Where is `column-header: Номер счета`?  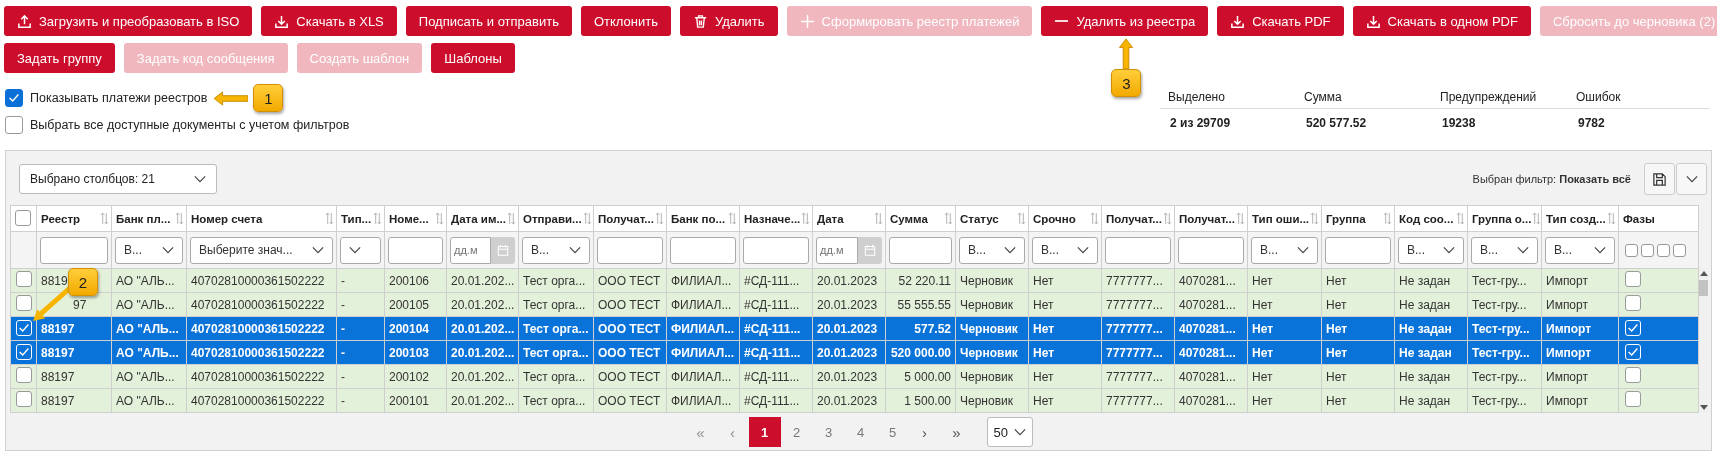
column-header: Номер счета is located at coordinates (261, 218).